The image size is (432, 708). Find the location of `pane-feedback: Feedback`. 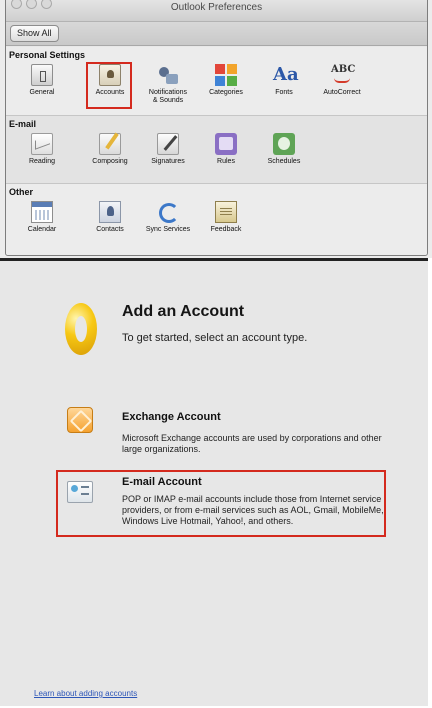

pane-feedback: Feedback is located at coordinates (226, 224).